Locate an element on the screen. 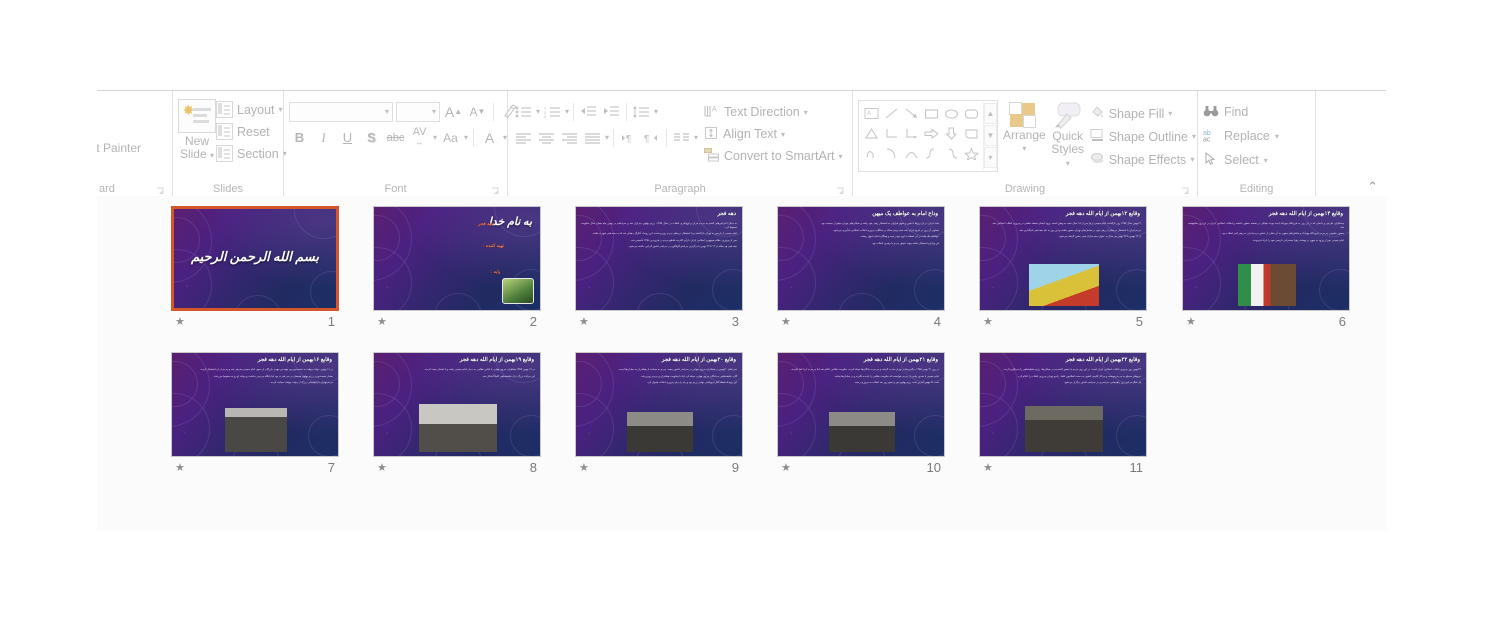 Image resolution: width=1486 pixels, height=636 pixels. cut-button: ut is located at coordinates (119, 110).